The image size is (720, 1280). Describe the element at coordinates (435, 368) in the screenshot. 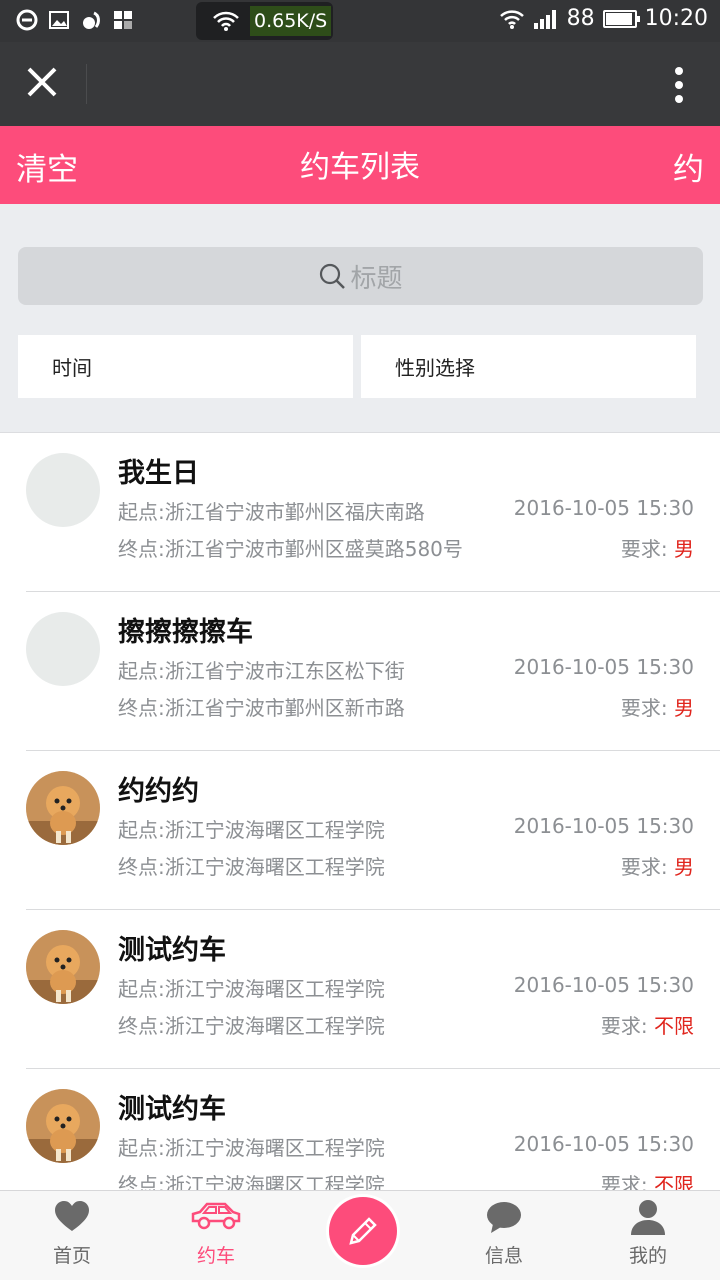

I see `gender-filter-label: 性别选择` at that location.